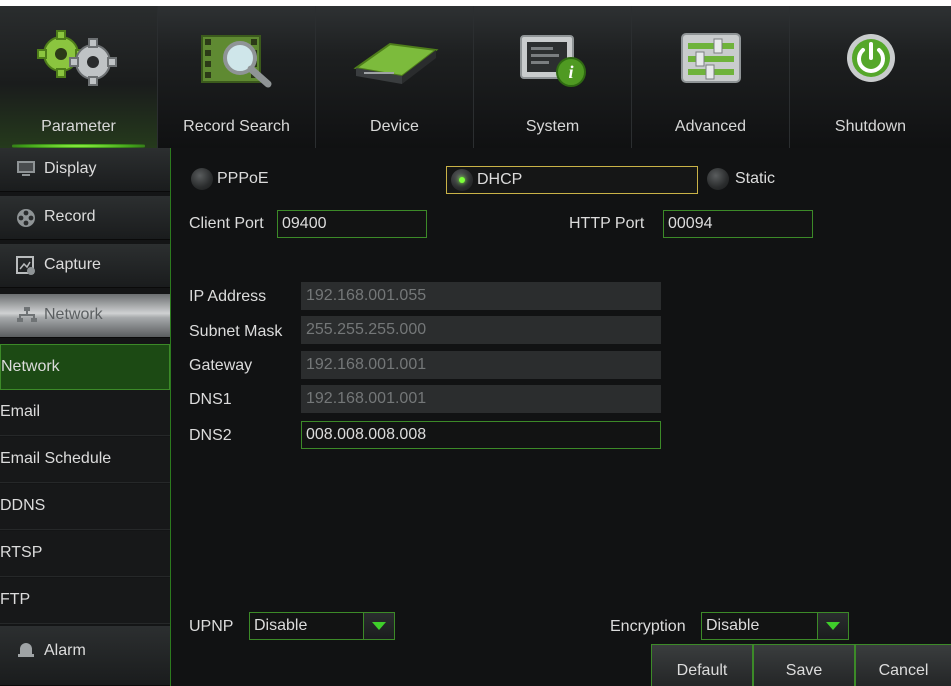 The height and width of the screenshot is (686, 951). What do you see at coordinates (710, 126) in the screenshot?
I see `tab-advanced-label: Advanced` at bounding box center [710, 126].